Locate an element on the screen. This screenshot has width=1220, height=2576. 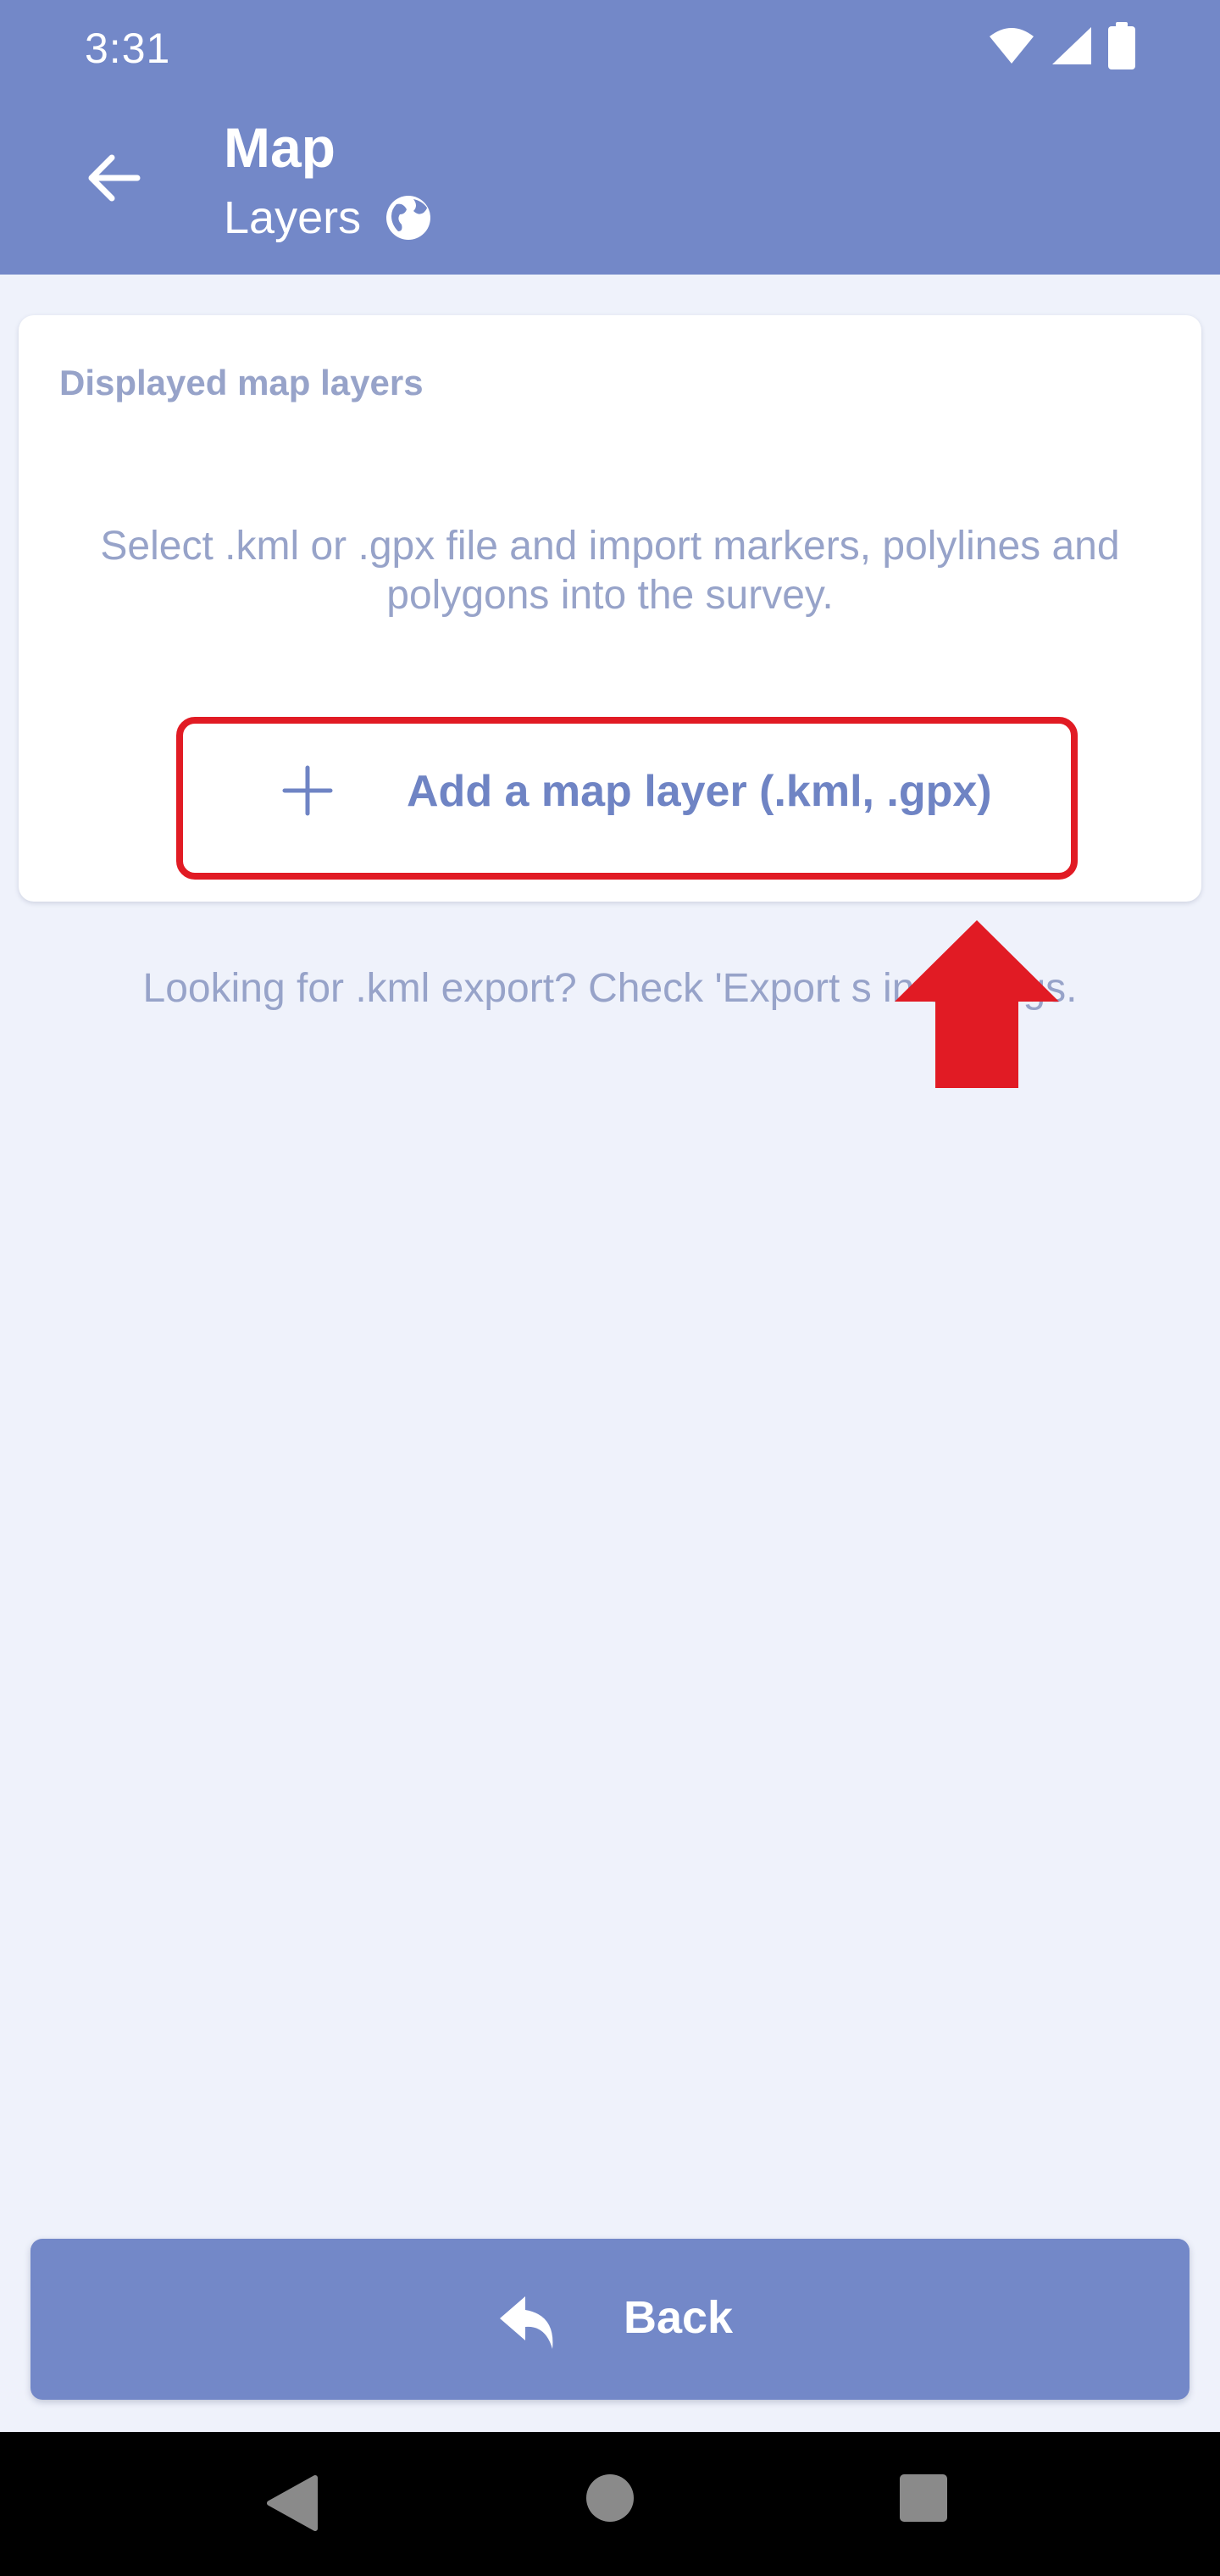
add-layer-button: Add a map layer (.kml, .gpx) is located at coordinates (633, 803).